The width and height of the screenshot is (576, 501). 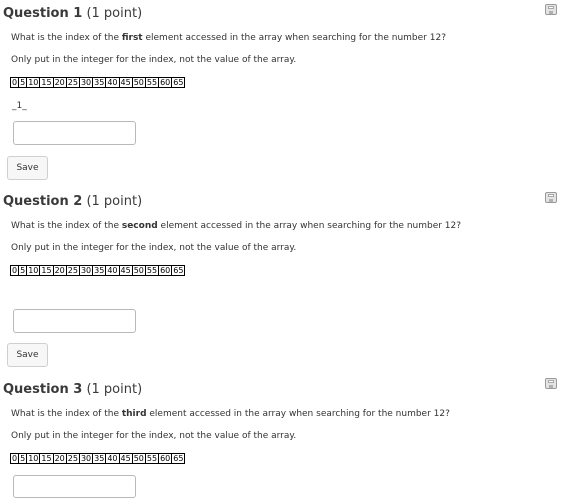 I want to click on question-header: Question 2 (1 point), so click(x=72, y=201).